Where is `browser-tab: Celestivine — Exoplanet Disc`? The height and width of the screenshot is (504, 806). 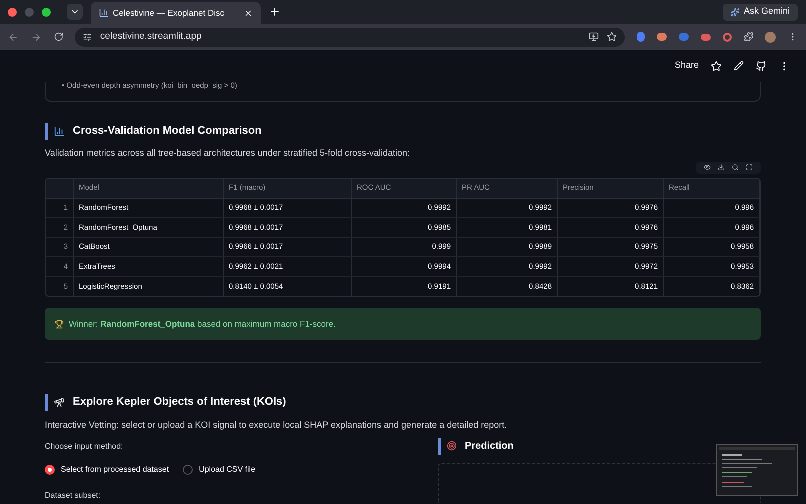 browser-tab: Celestivine — Exoplanet Disc is located at coordinates (176, 13).